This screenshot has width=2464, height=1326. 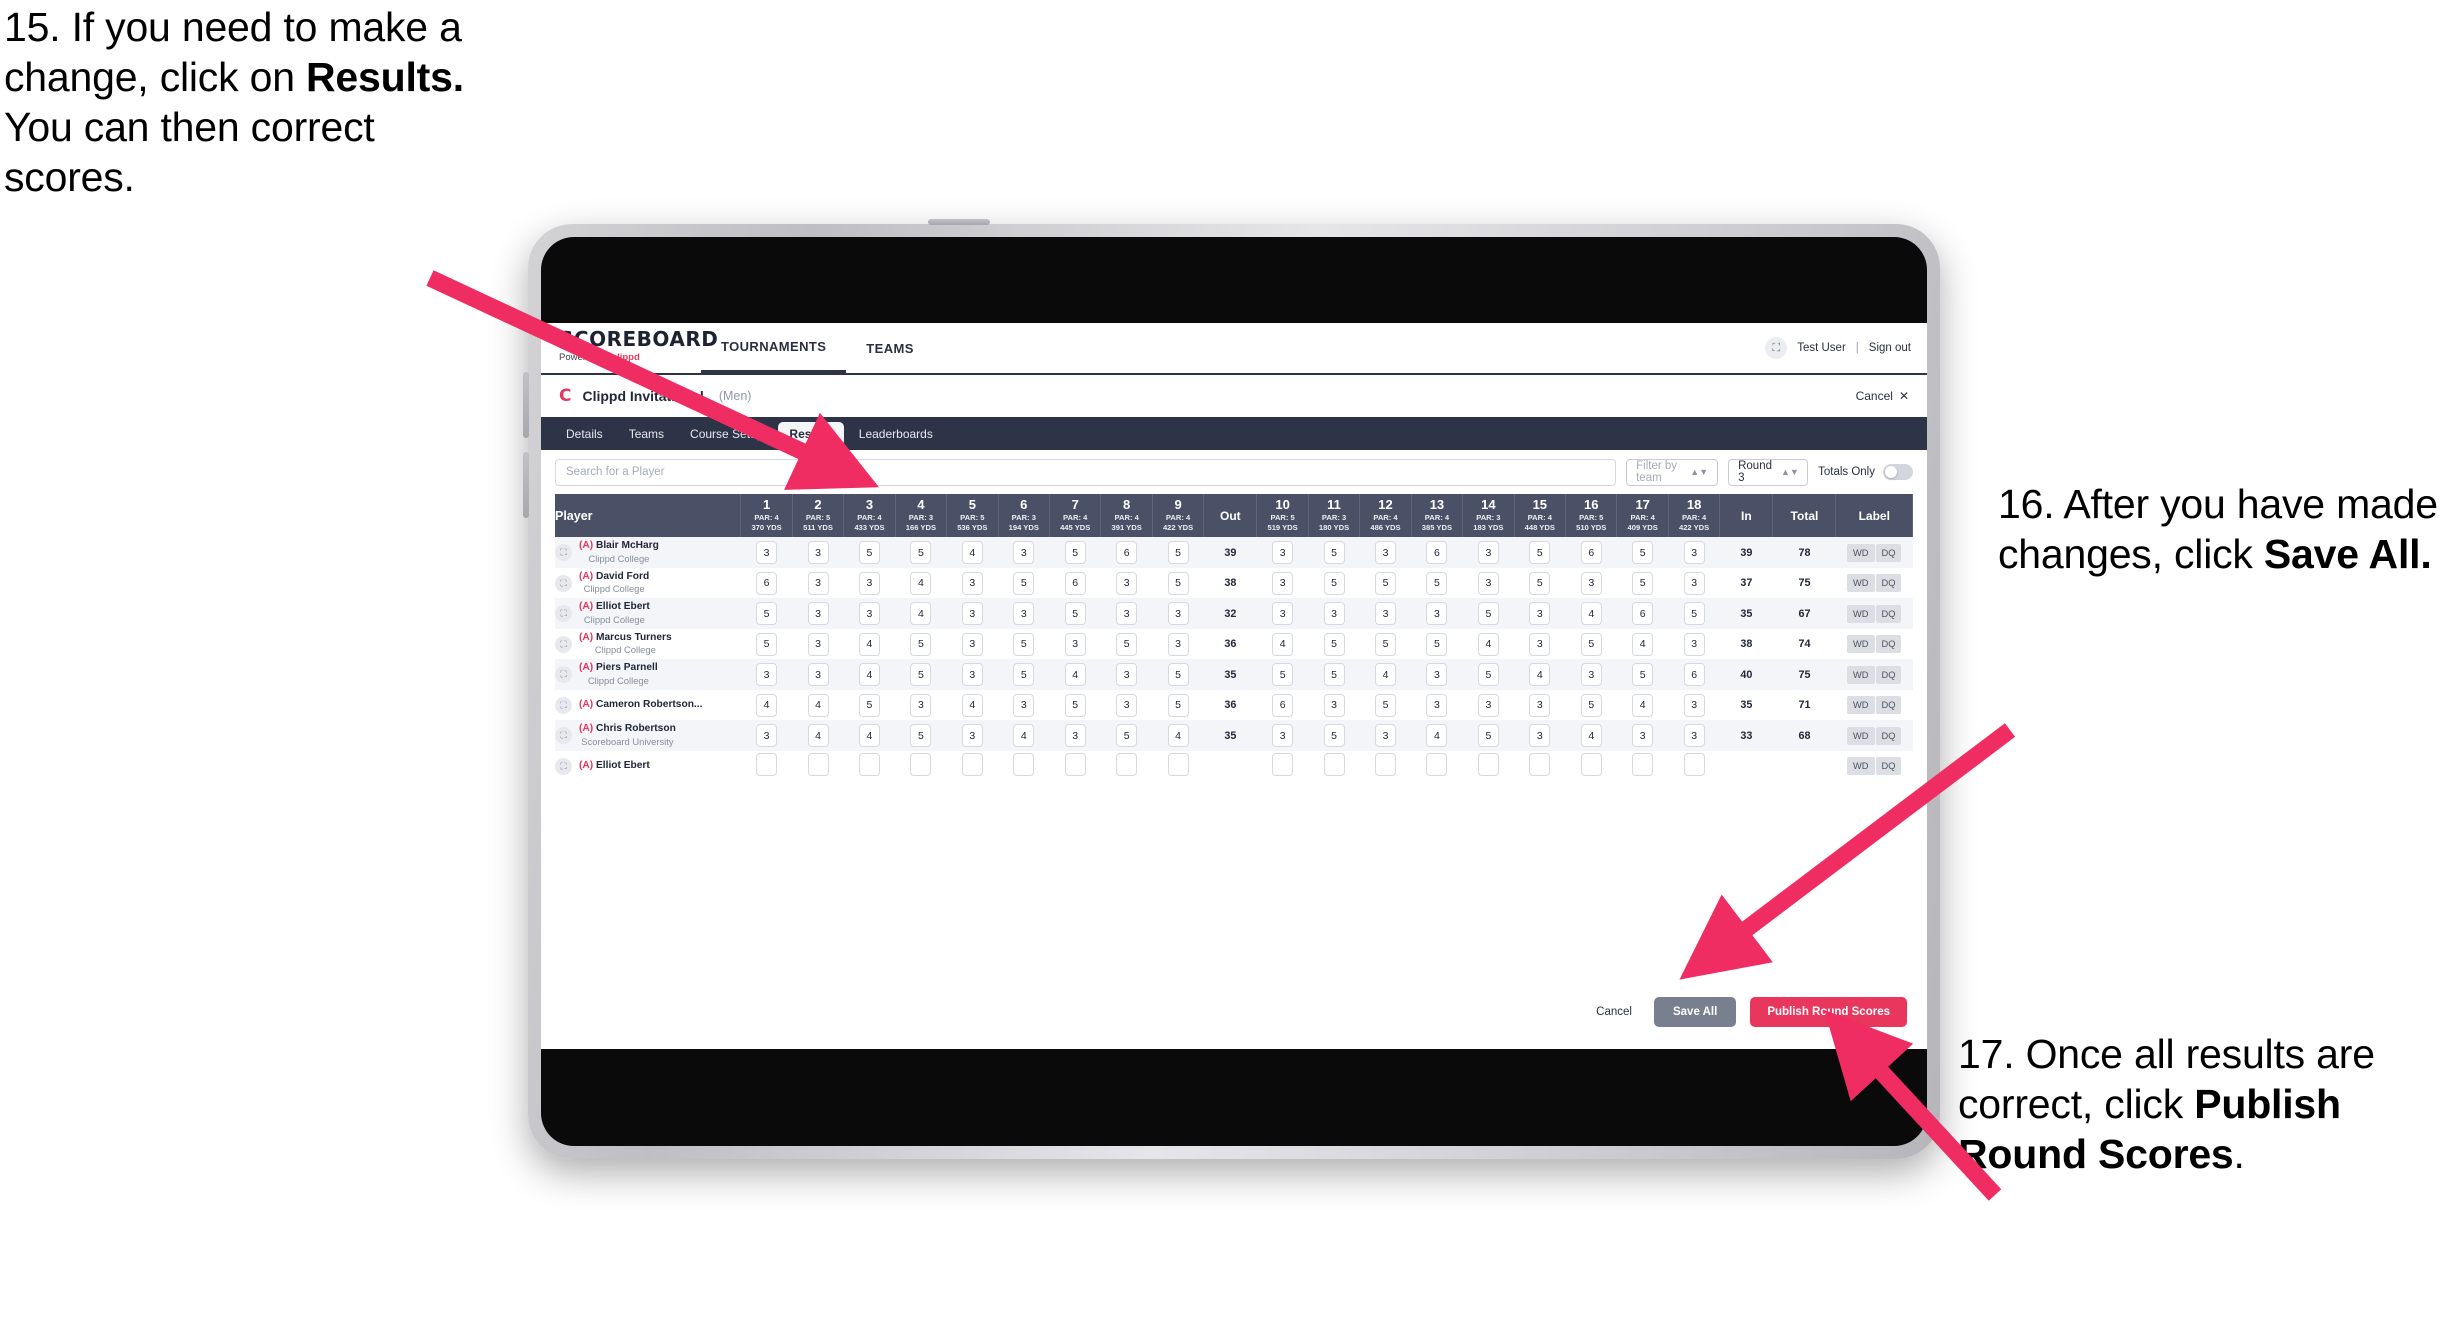 What do you see at coordinates (1642, 644) in the screenshot?
I see `score-cell-hole-17: 4` at bounding box center [1642, 644].